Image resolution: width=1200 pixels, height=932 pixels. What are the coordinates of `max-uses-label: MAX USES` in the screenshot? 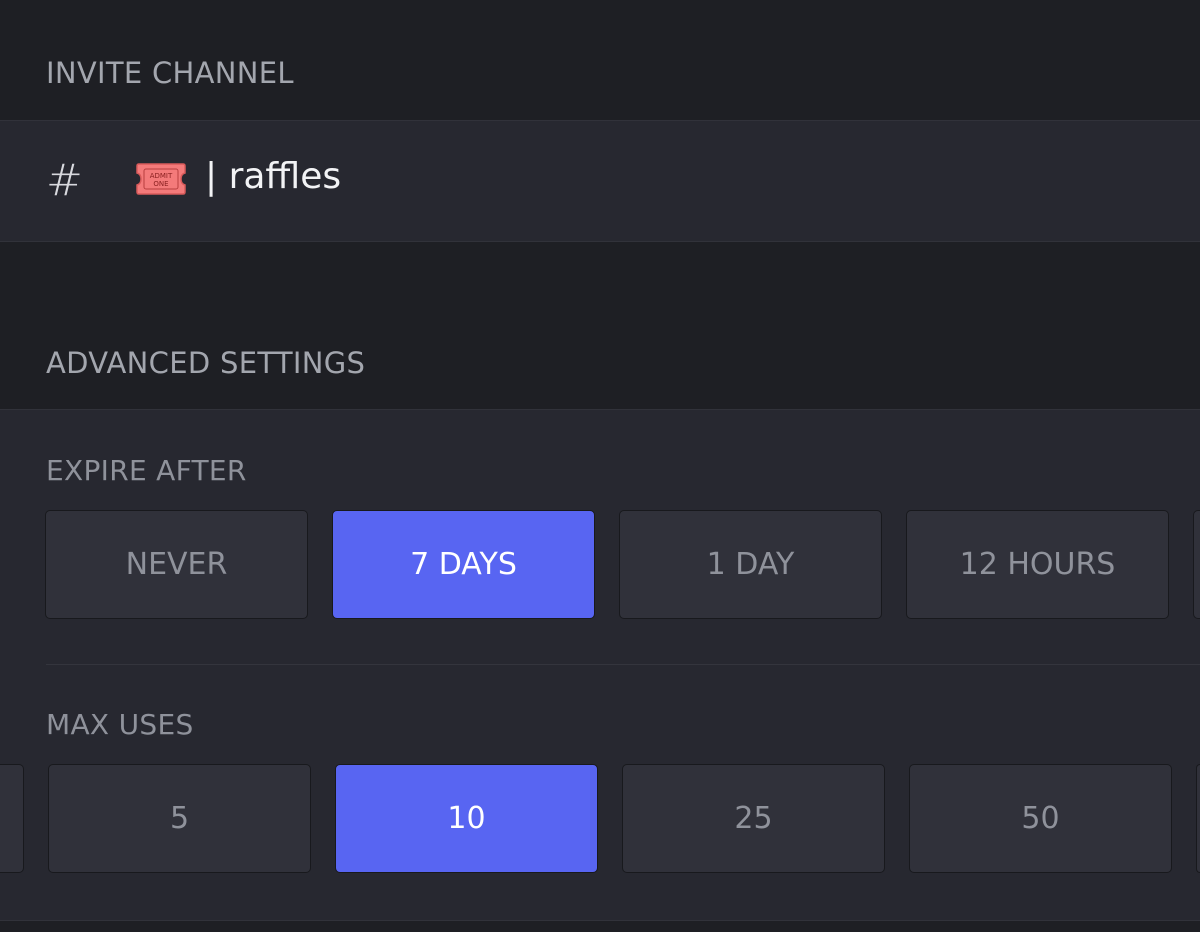 It's located at (120, 724).